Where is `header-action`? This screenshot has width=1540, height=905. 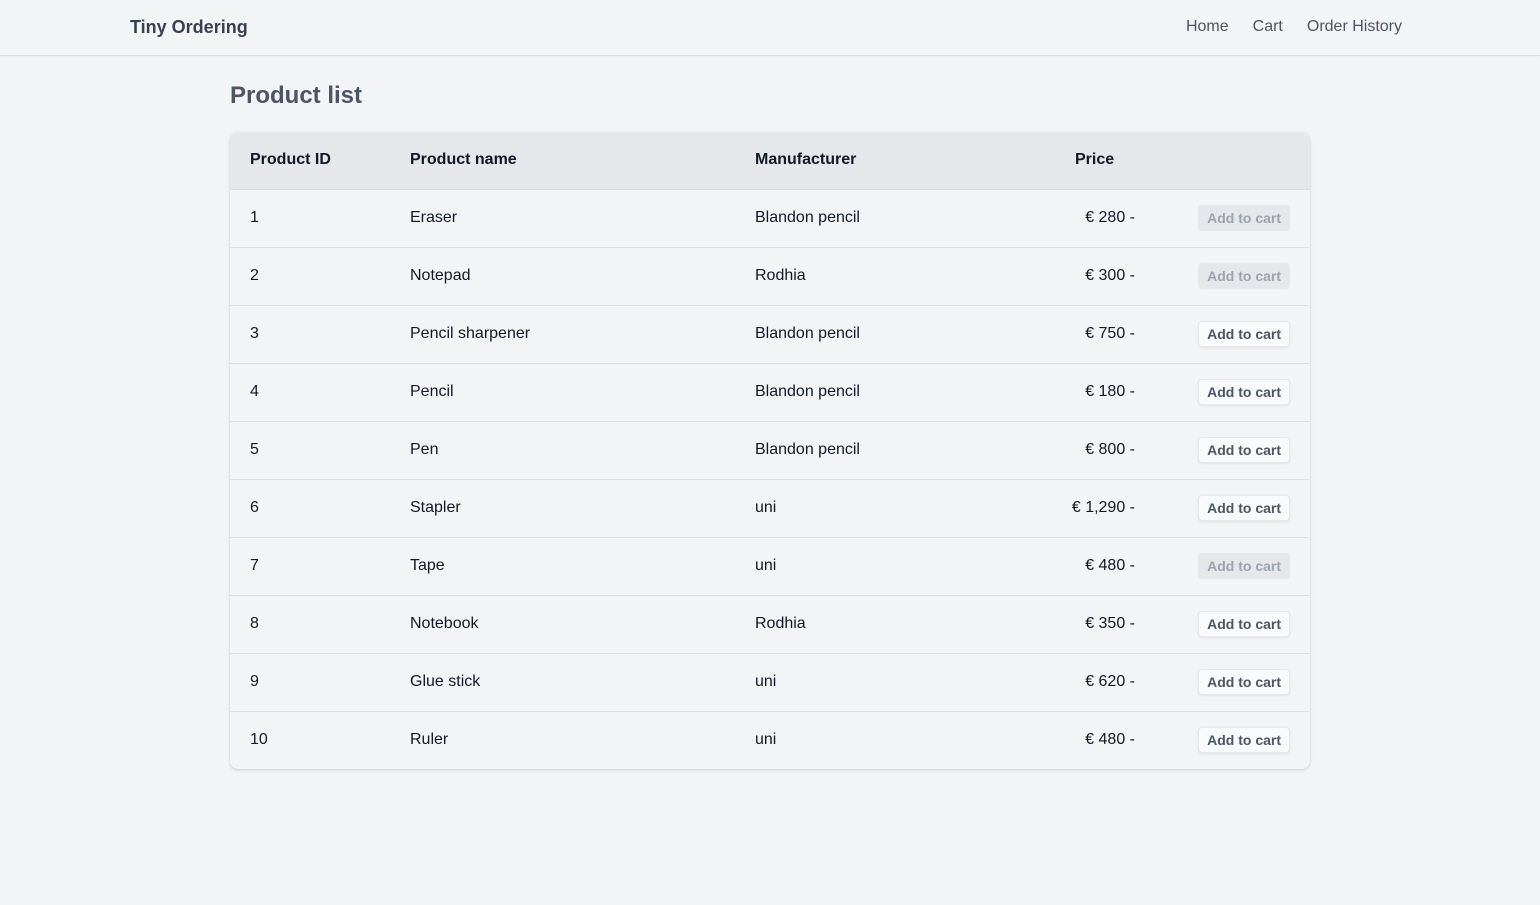 header-action is located at coordinates (1242, 160).